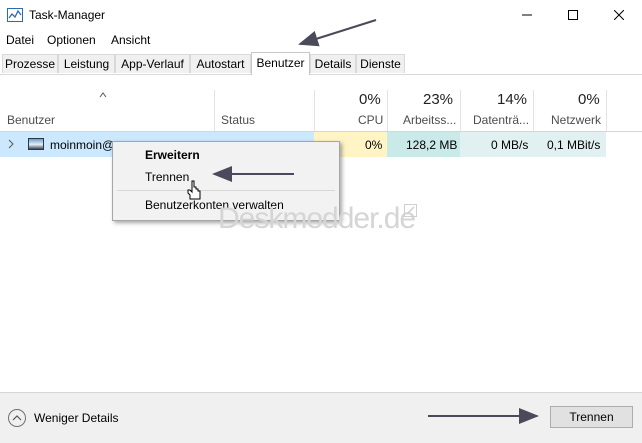 This screenshot has width=642, height=443. I want to click on footer: Weniger Details Trennen, so click(321, 417).